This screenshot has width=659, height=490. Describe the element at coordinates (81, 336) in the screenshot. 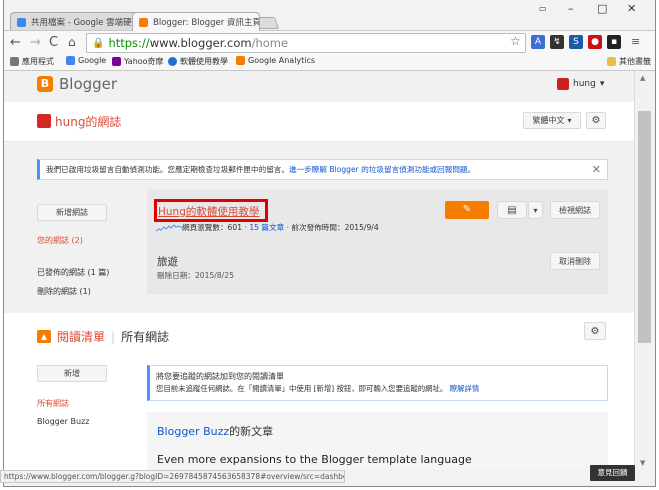

I see `reading-list-title: 閱讀清單` at that location.